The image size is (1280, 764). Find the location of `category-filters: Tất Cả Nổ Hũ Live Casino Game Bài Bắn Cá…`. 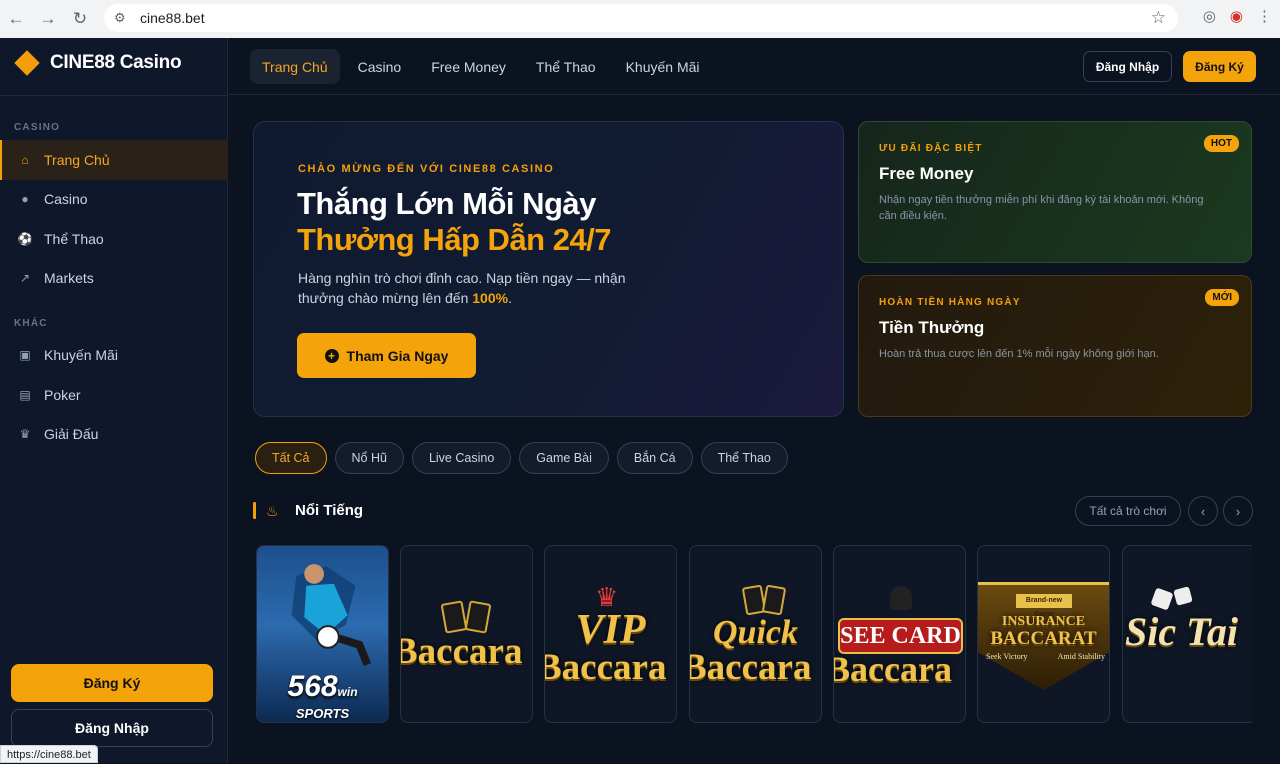

category-filters: Tất Cả Nổ Hũ Live Casino Game Bài Bắn Cá… is located at coordinates (521, 458).